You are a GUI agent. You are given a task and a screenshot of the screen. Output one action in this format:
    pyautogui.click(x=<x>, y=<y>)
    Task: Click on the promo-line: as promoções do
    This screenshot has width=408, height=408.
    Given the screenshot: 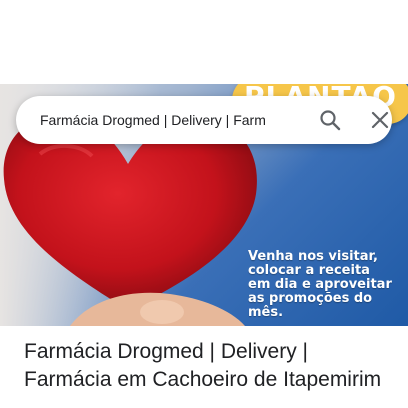 What is the action you would take?
    pyautogui.click(x=310, y=298)
    